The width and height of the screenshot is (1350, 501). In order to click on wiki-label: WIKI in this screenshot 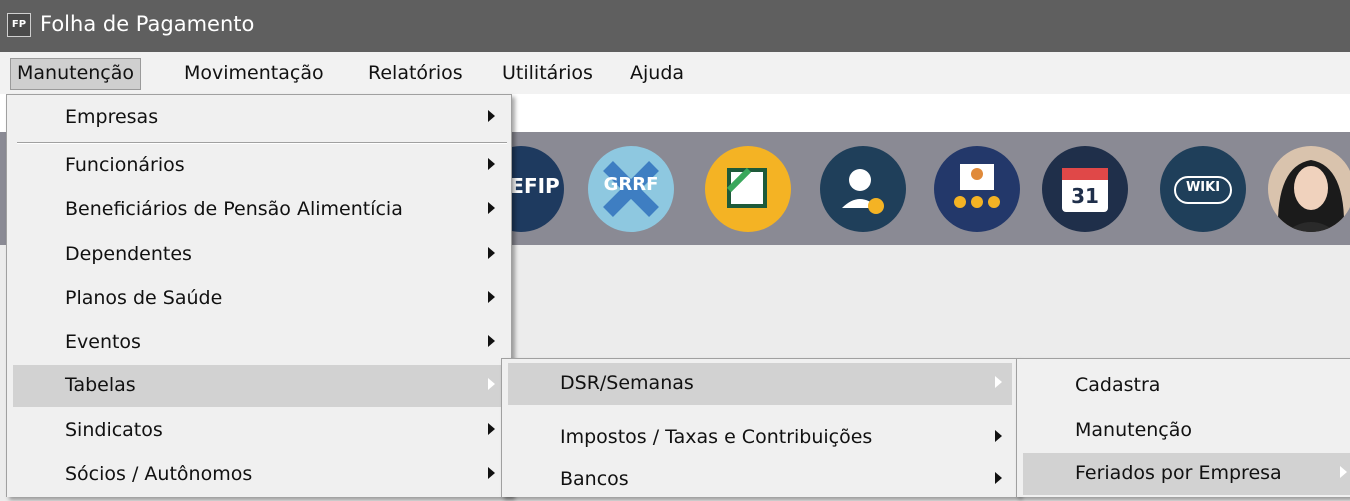, I will do `click(1203, 187)`.